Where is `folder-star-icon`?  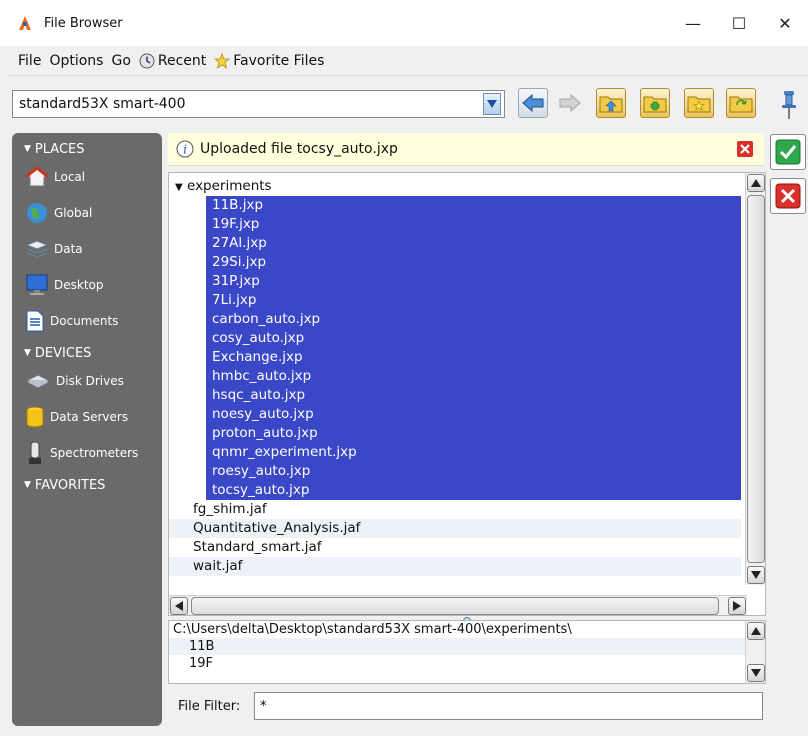
folder-star-icon is located at coordinates (699, 104).